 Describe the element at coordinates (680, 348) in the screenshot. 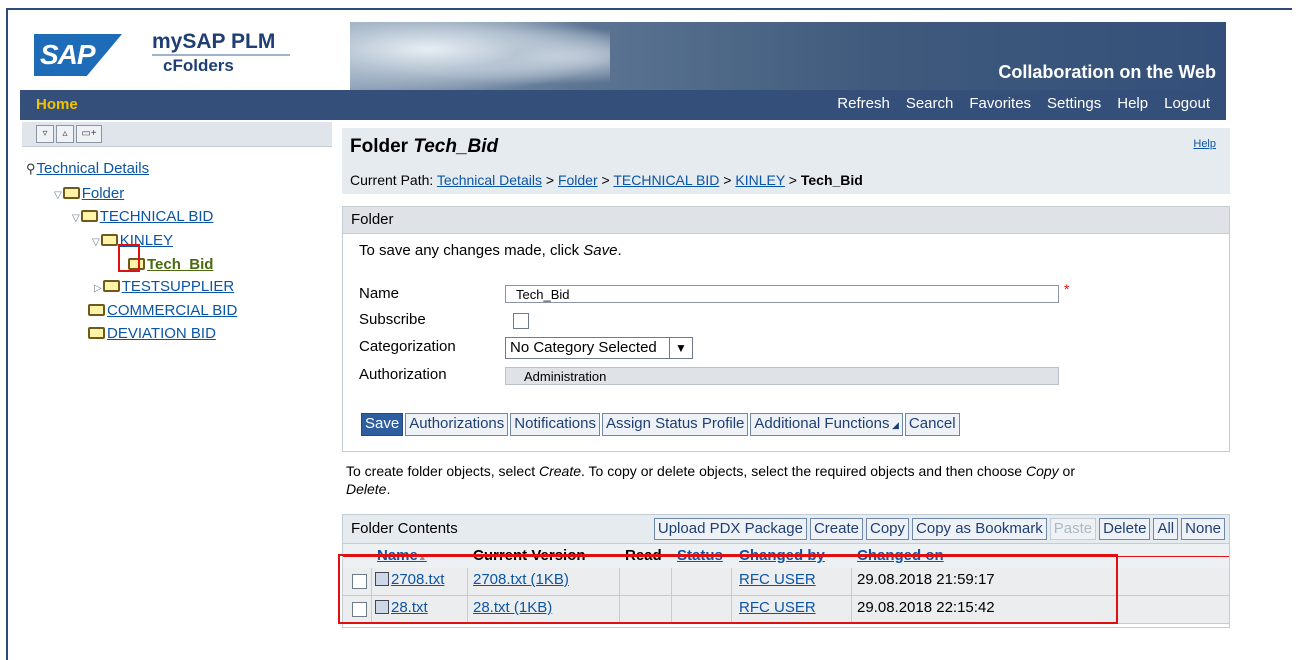

I see `chevron-down-icon: ▼` at that location.